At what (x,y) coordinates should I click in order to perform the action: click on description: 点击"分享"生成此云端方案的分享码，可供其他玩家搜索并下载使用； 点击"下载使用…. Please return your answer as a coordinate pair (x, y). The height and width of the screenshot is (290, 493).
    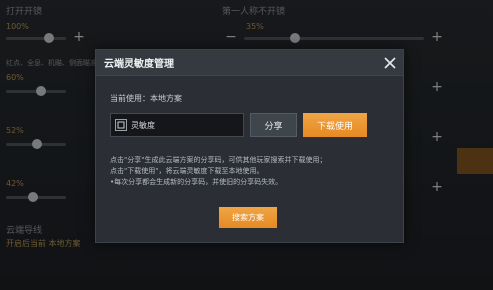
    Looking at the image, I should click on (249, 171).